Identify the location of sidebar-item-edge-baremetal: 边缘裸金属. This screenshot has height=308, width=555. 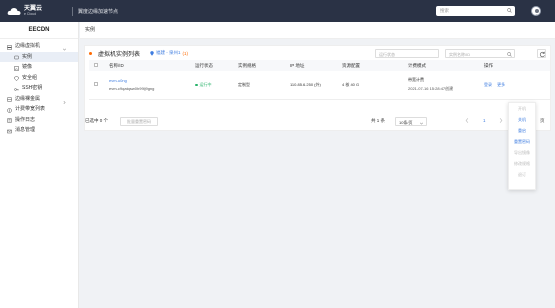
(39, 99).